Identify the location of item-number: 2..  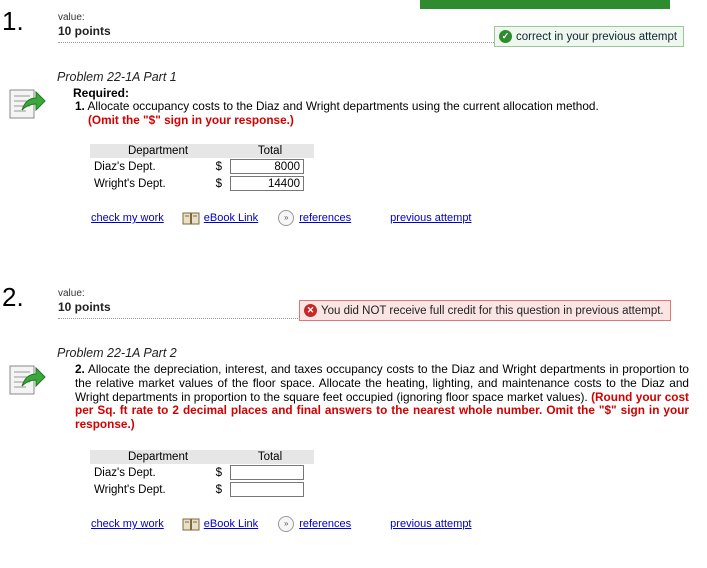
(80, 369).